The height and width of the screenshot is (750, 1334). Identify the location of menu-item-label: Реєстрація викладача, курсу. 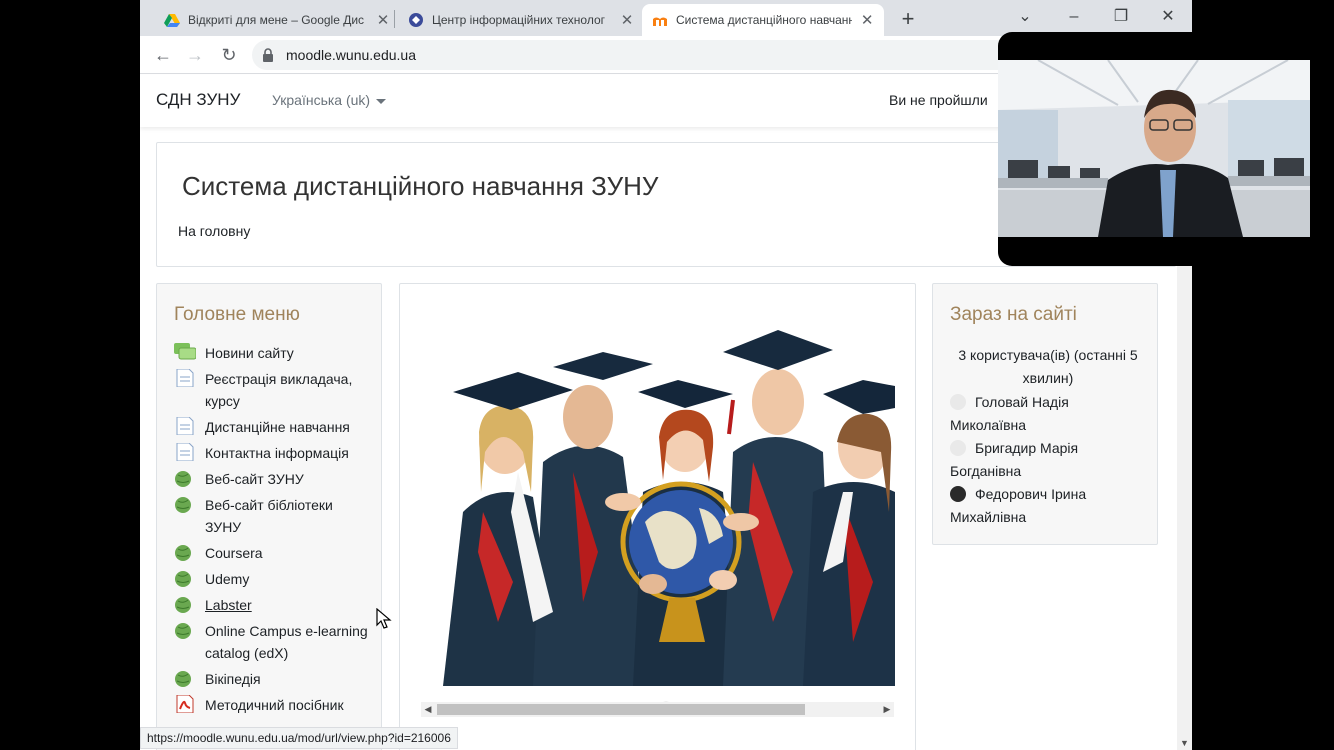
(279, 390).